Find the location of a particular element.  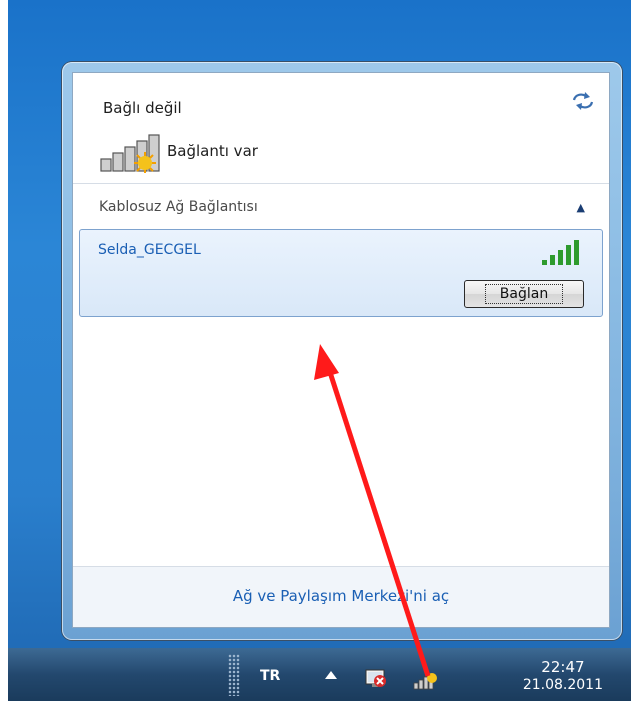

show-hidden-icons-icon is located at coordinates (331, 675).